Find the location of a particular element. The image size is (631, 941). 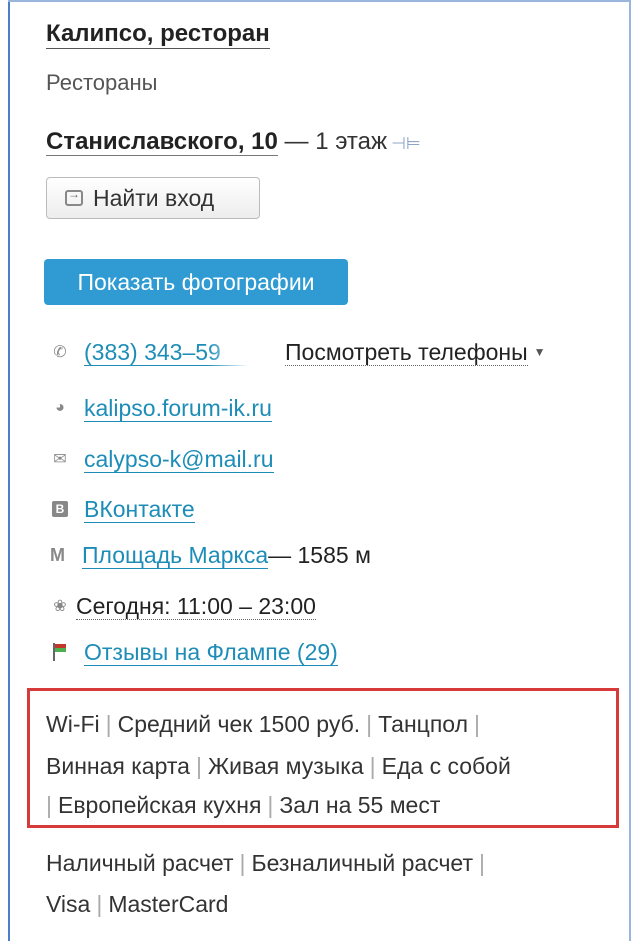

payments-line-2: Visa | MasterCard is located at coordinates (137, 904).